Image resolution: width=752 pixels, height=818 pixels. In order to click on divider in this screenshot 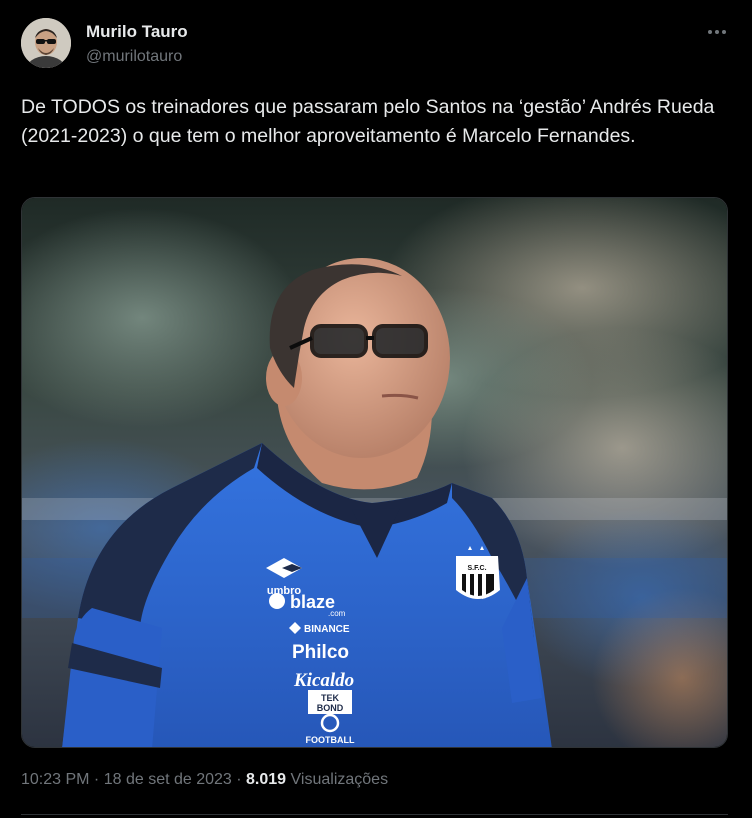, I will do `click(374, 814)`.